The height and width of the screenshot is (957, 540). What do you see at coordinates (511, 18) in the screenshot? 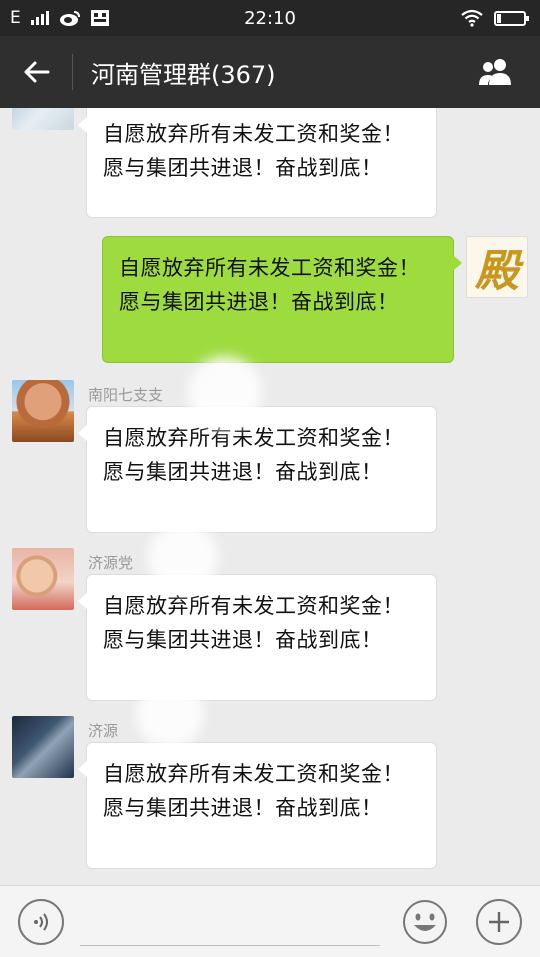
I see `battery-icon` at bounding box center [511, 18].